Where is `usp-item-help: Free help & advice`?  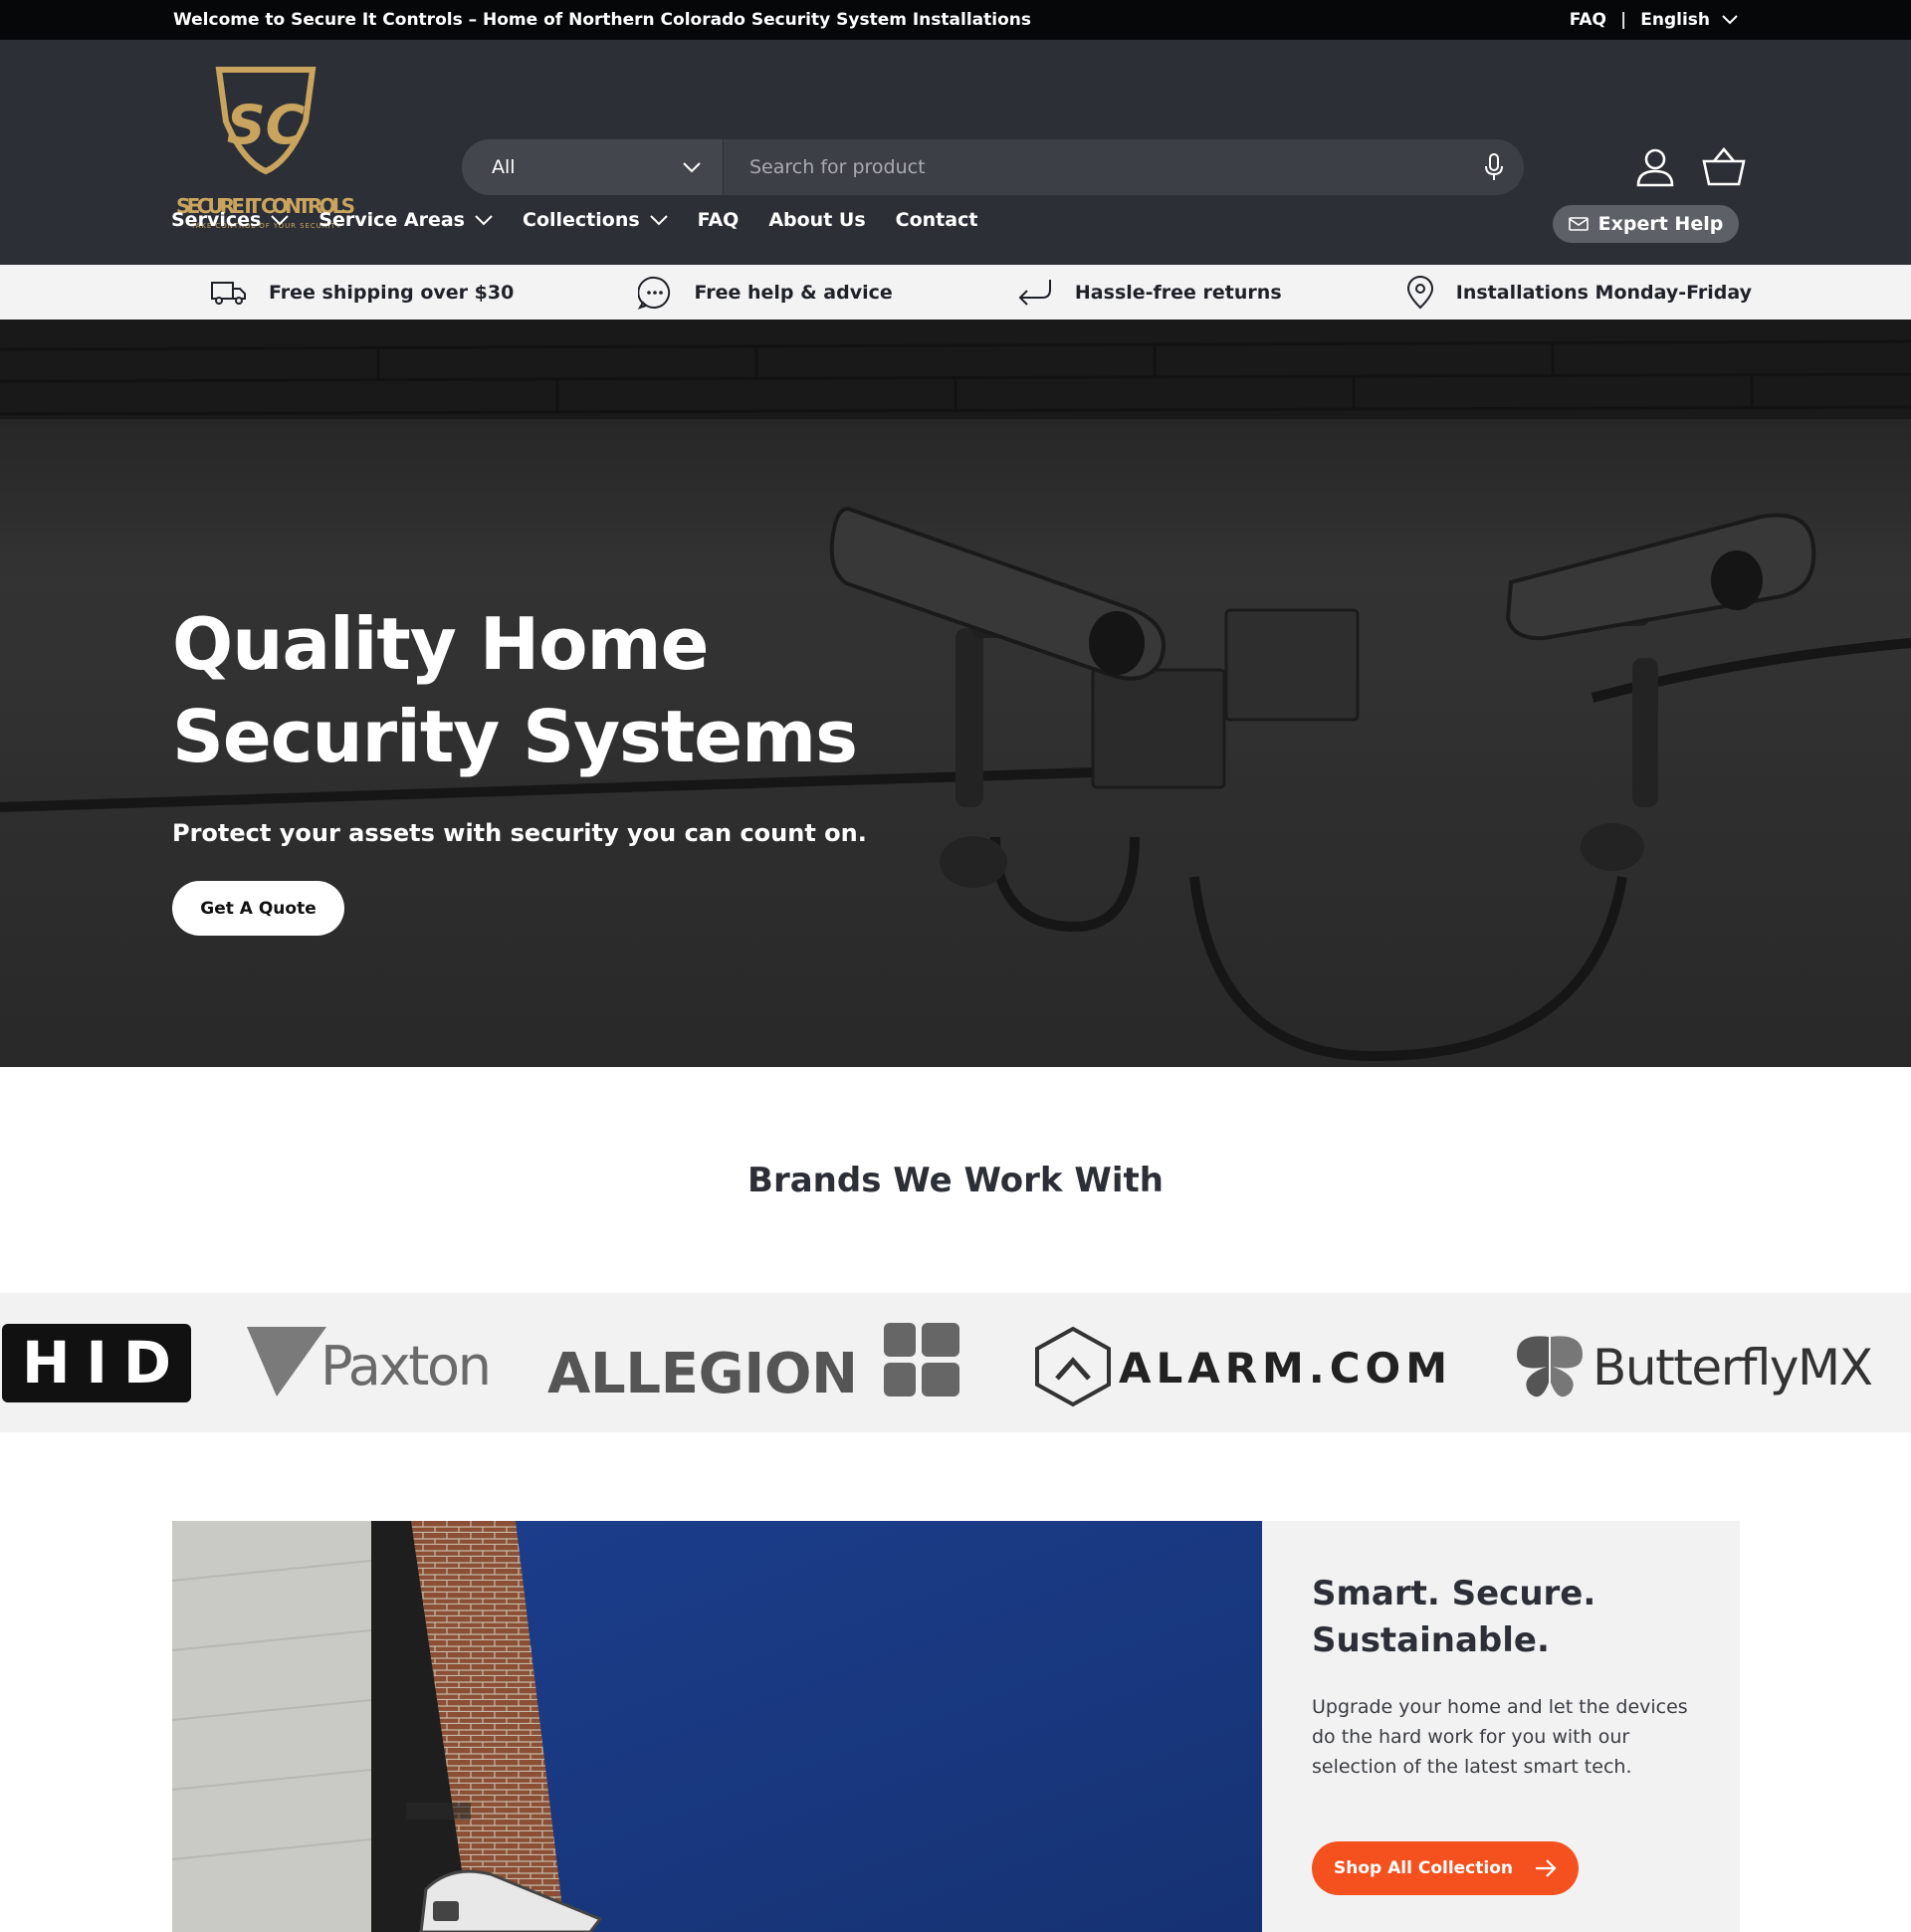
usp-item-help: Free help & advice is located at coordinates (765, 293).